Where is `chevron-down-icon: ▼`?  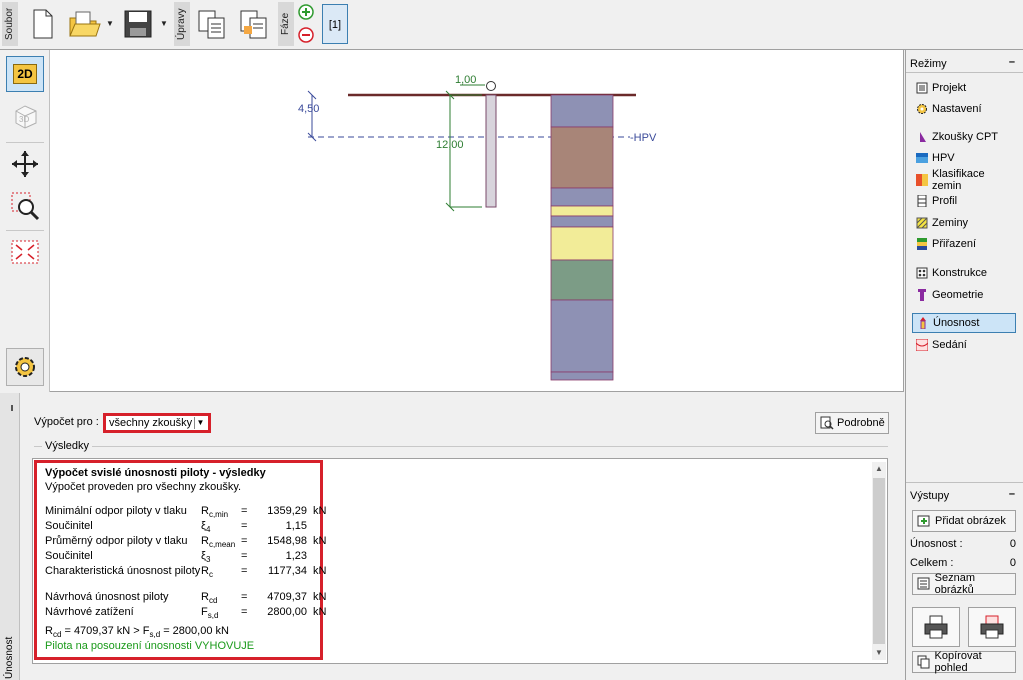 chevron-down-icon: ▼ is located at coordinates (200, 423).